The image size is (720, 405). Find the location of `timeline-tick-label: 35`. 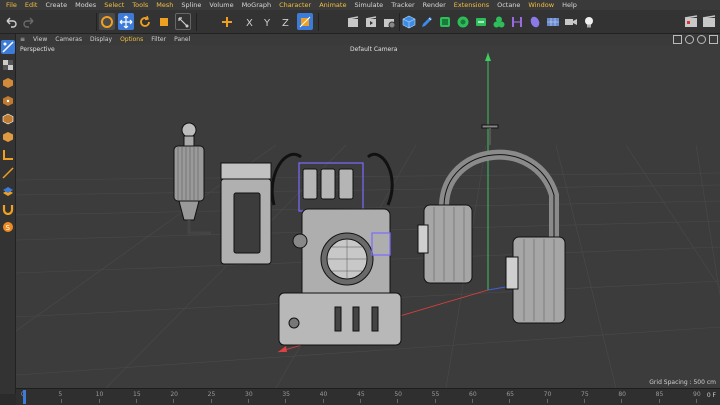

timeline-tick-label: 35 is located at coordinates (286, 394).